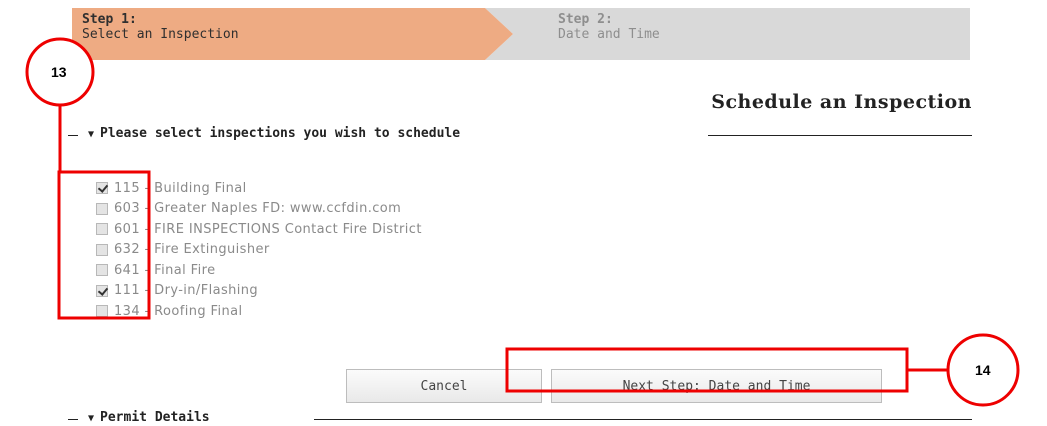 The image size is (1047, 426). Describe the element at coordinates (160, 34) in the screenshot. I see `step-1-label: Select an Inspection` at that location.